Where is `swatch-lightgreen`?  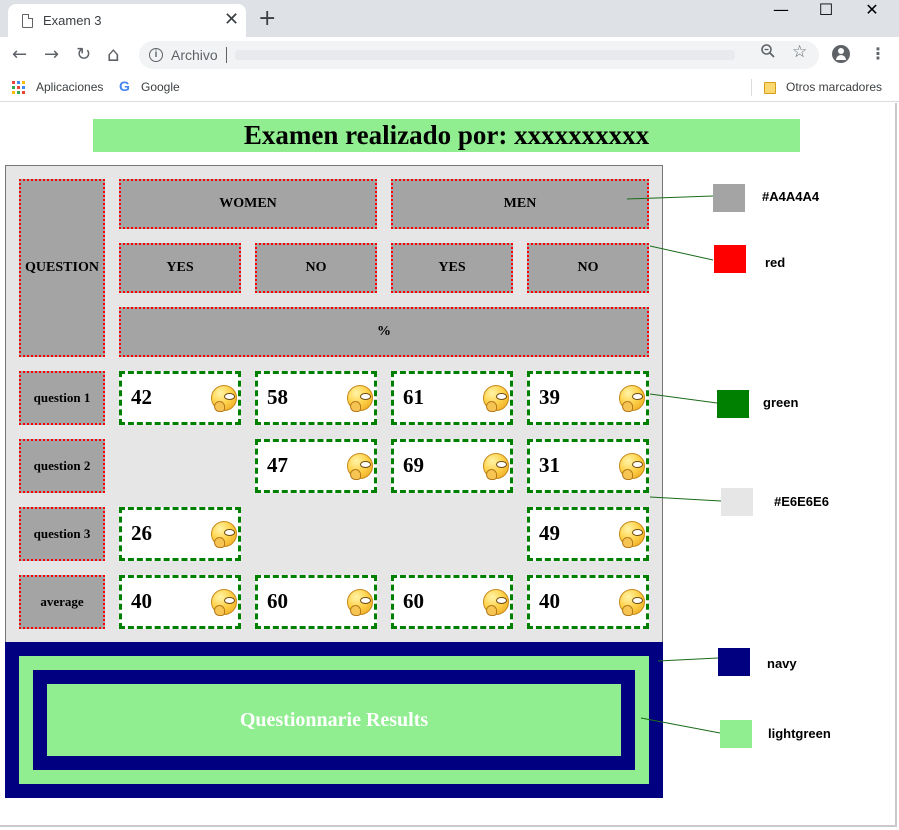 swatch-lightgreen is located at coordinates (736, 734).